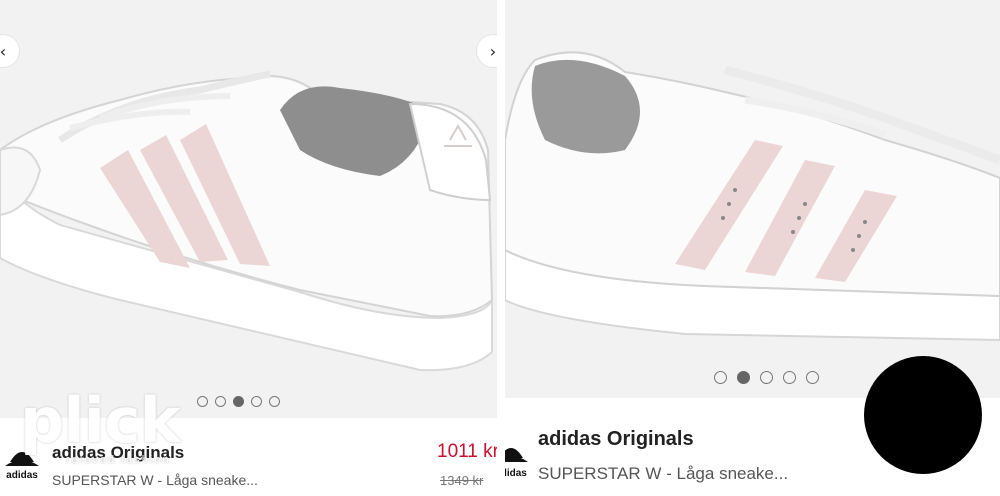  Describe the element at coordinates (462, 480) in the screenshot. I see `original-price: 1349 kr` at that location.